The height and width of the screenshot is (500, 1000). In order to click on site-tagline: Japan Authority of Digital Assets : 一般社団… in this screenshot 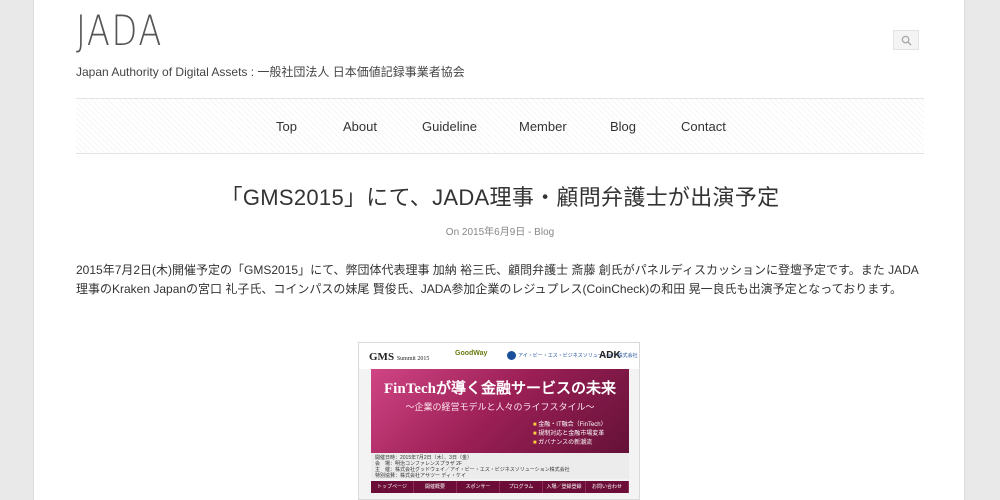, I will do `click(270, 72)`.